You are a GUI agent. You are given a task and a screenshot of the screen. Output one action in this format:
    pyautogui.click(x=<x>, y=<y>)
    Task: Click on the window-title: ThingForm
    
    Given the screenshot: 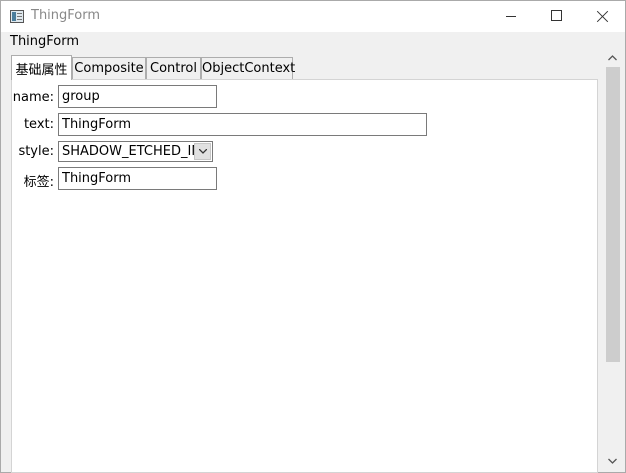 What is the action you would take?
    pyautogui.click(x=66, y=15)
    